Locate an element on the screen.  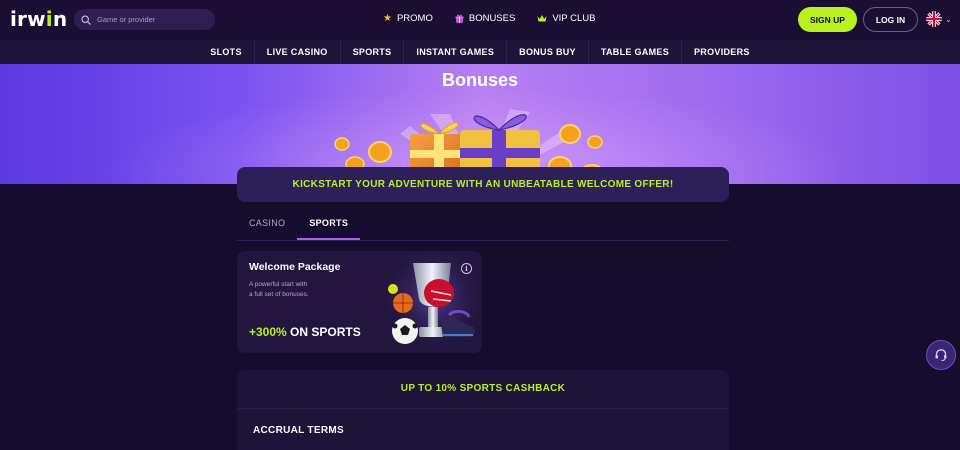
page-title: Bonuses is located at coordinates (480, 80).